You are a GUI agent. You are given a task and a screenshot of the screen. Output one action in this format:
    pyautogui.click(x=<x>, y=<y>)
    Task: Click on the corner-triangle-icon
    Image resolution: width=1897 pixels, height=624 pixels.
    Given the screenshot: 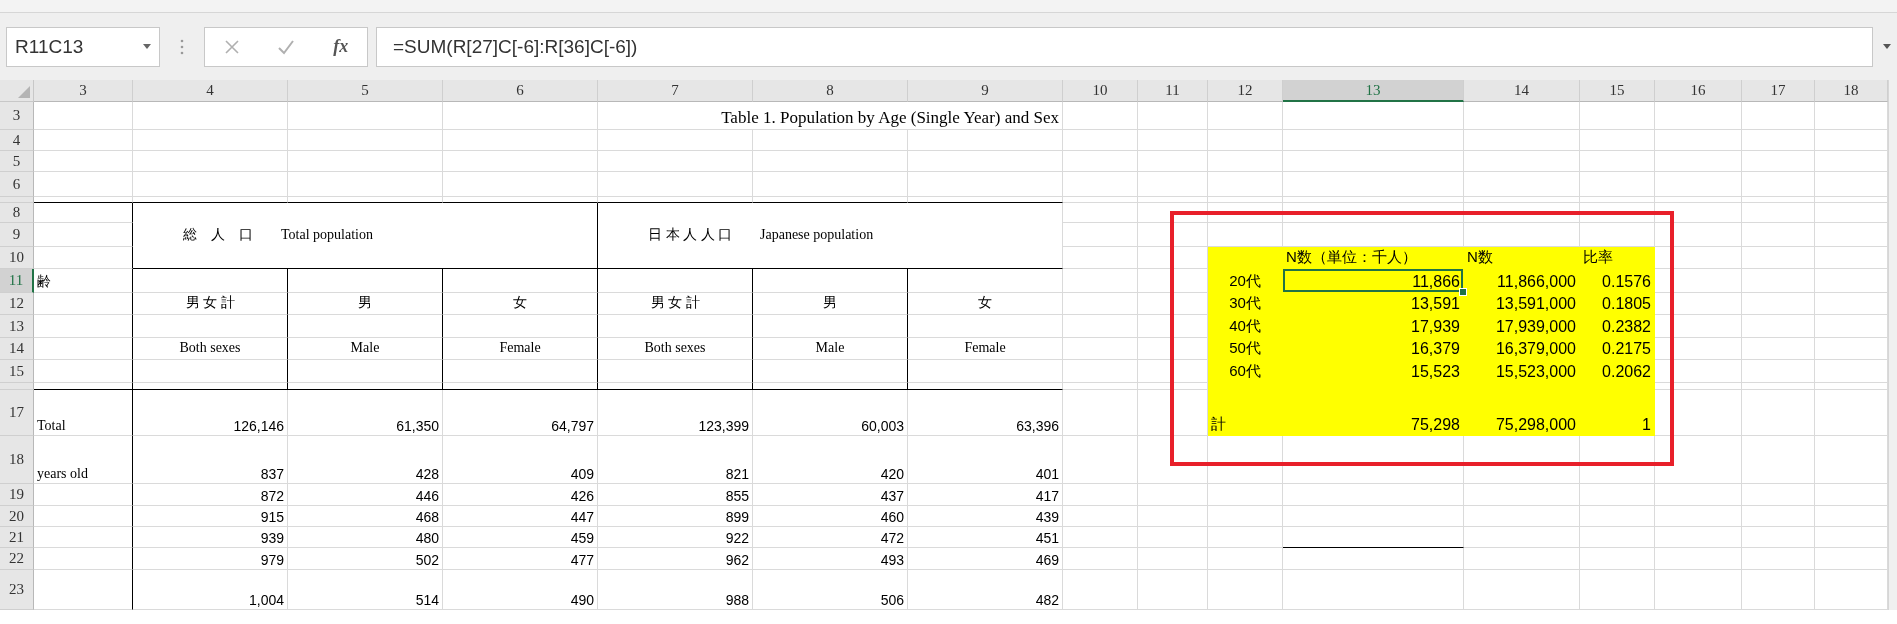 What is the action you would take?
    pyautogui.click(x=24, y=92)
    